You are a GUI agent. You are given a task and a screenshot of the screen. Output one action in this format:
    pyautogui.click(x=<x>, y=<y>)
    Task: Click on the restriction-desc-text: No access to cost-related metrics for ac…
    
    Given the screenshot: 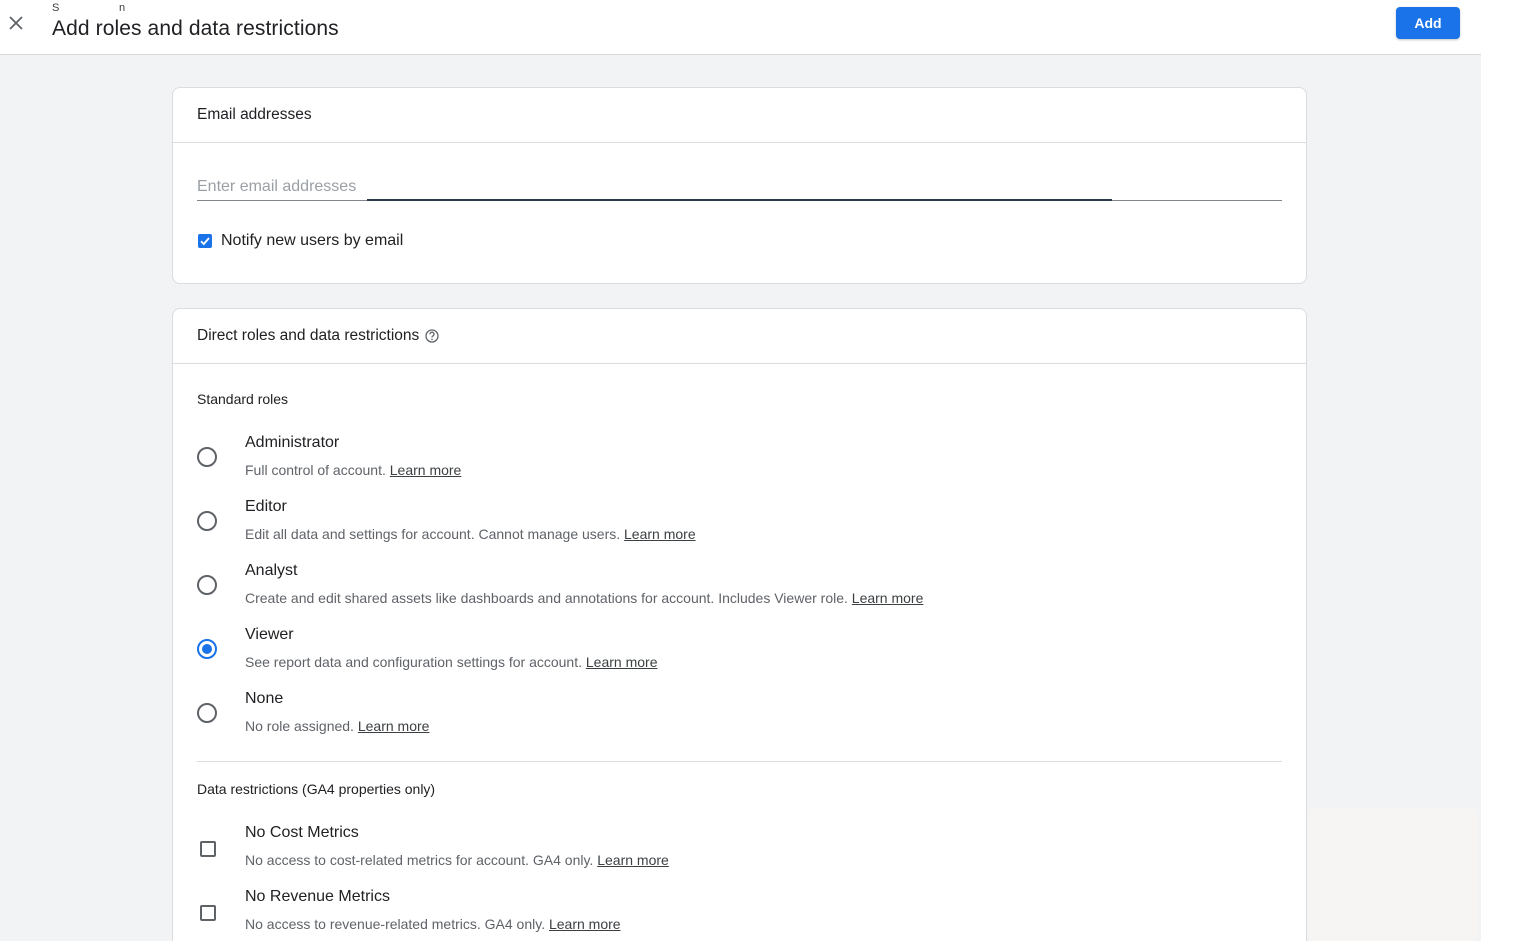 What is the action you would take?
    pyautogui.click(x=419, y=860)
    